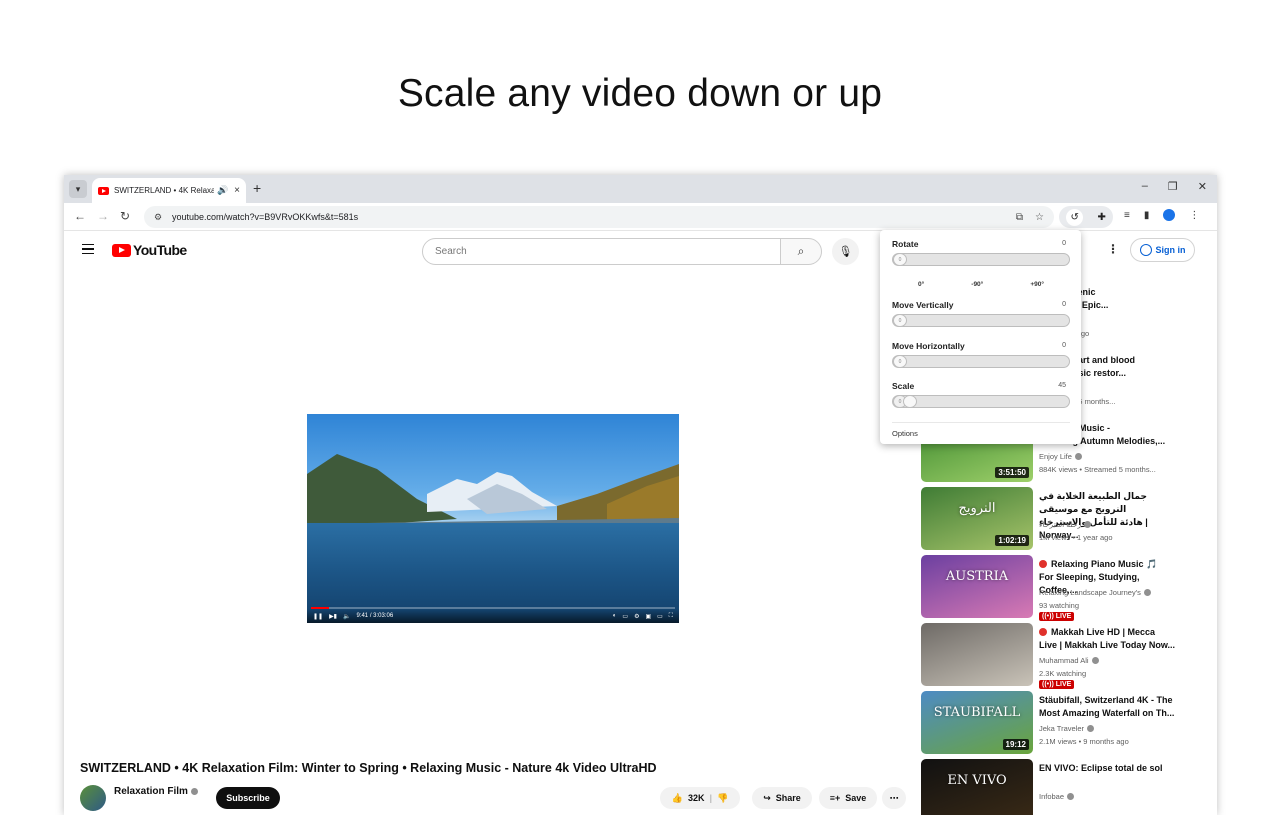 The image size is (1280, 815). I want to click on install-app-icon: ⧉, so click(1019, 217).